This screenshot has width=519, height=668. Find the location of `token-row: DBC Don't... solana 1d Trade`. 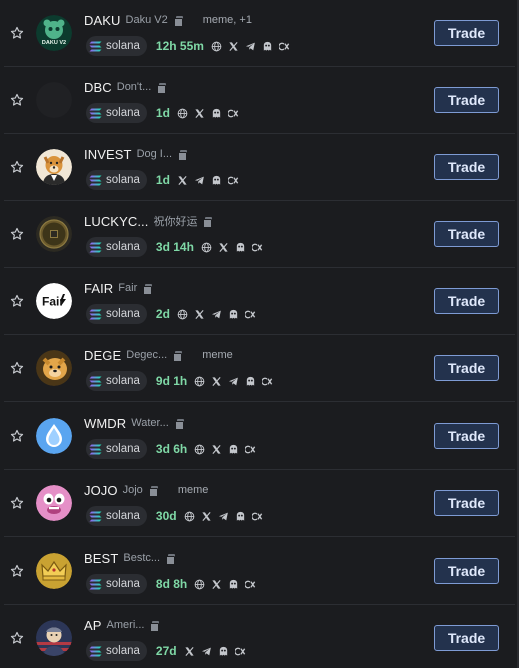

token-row: DBC Don't... solana 1d Trade is located at coordinates (259, 100).